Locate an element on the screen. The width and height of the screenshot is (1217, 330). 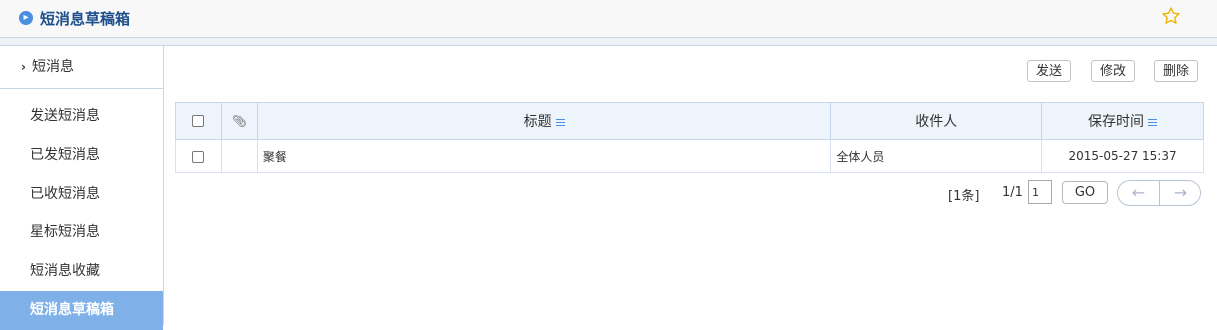
sidebar-item-received: 已收短消息 is located at coordinates (81, 194).